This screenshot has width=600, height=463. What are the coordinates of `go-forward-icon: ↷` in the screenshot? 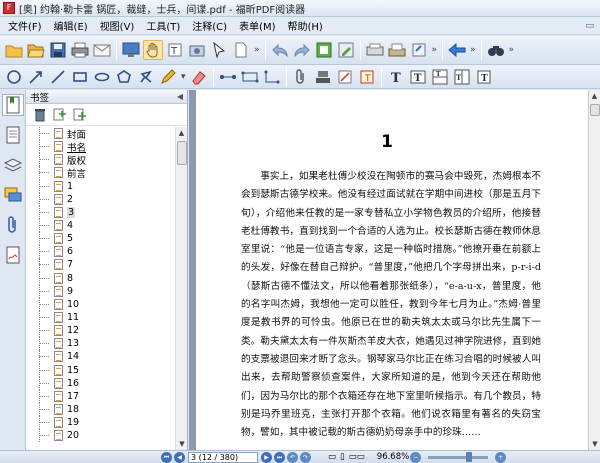 It's located at (305, 457).